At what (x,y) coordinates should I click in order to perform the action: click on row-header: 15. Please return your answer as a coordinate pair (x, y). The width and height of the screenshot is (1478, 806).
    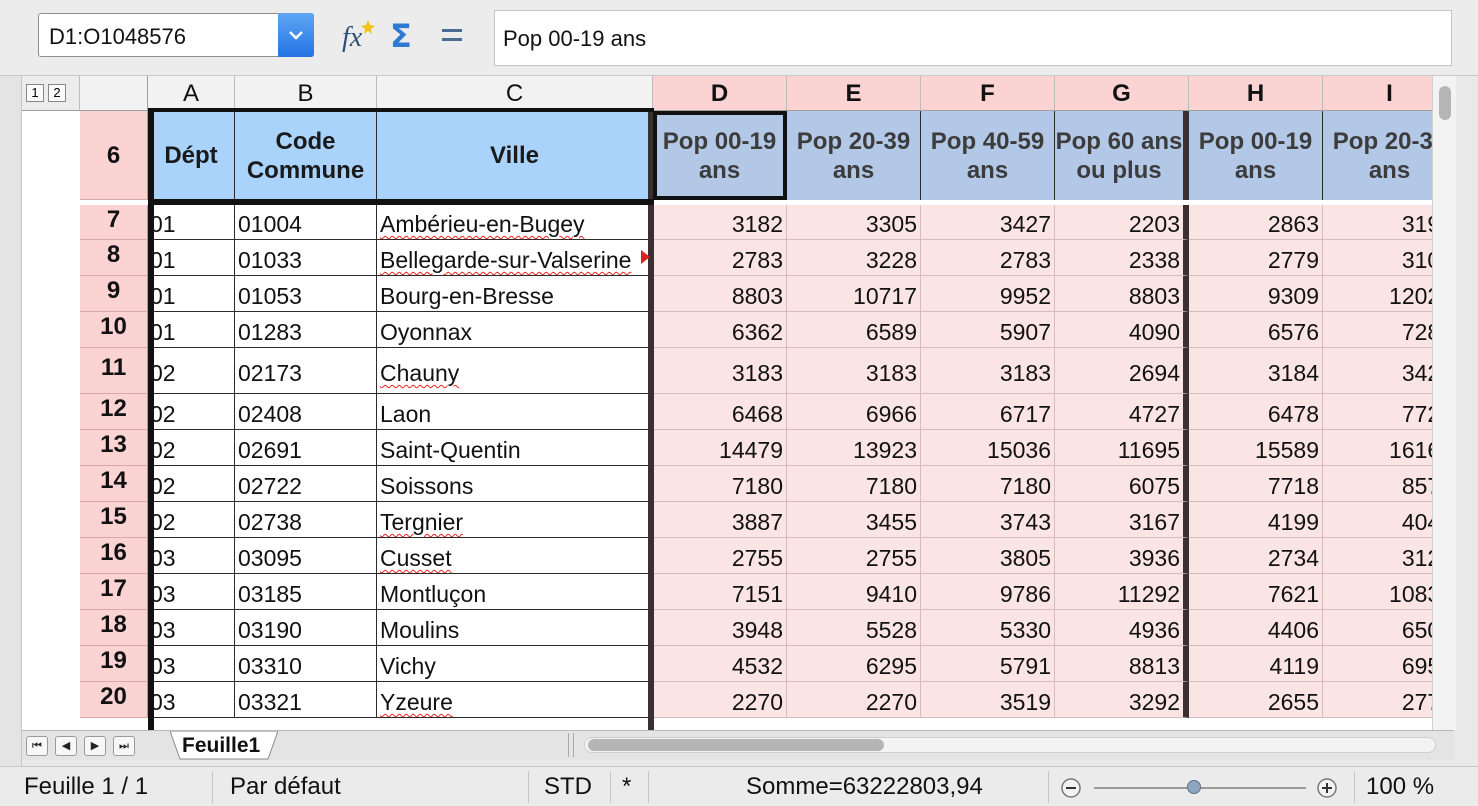
    Looking at the image, I should click on (114, 520).